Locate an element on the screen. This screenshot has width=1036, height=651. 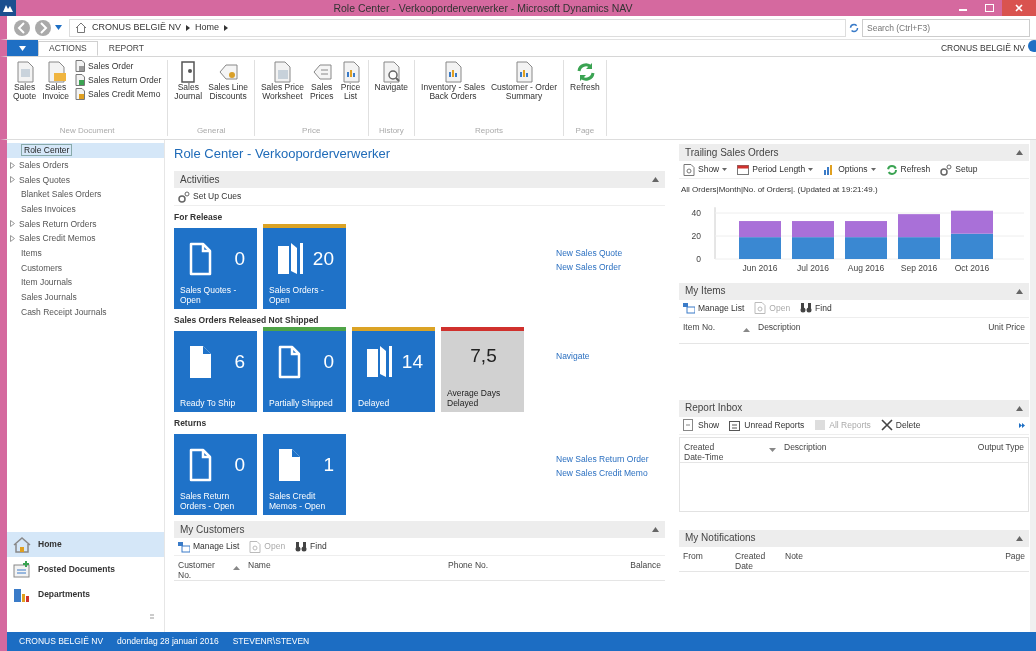
toolbar-button: Refresh is located at coordinates (908, 169).